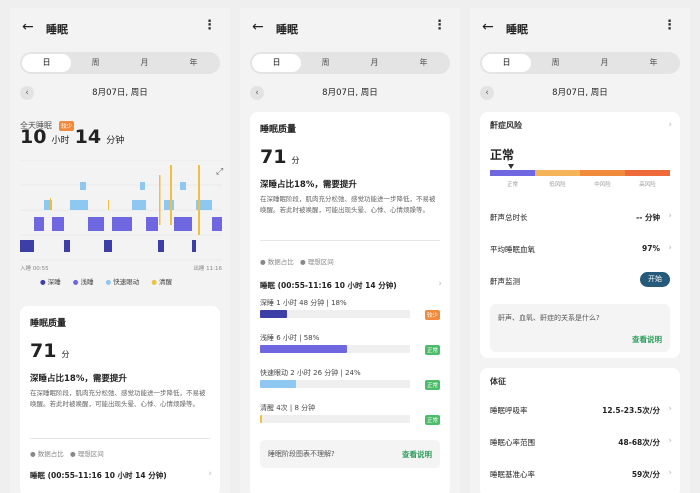 This screenshot has width=700, height=493. What do you see at coordinates (301, 454) in the screenshot?
I see `help-question: 睡眠阶段图表不理解?` at bounding box center [301, 454].